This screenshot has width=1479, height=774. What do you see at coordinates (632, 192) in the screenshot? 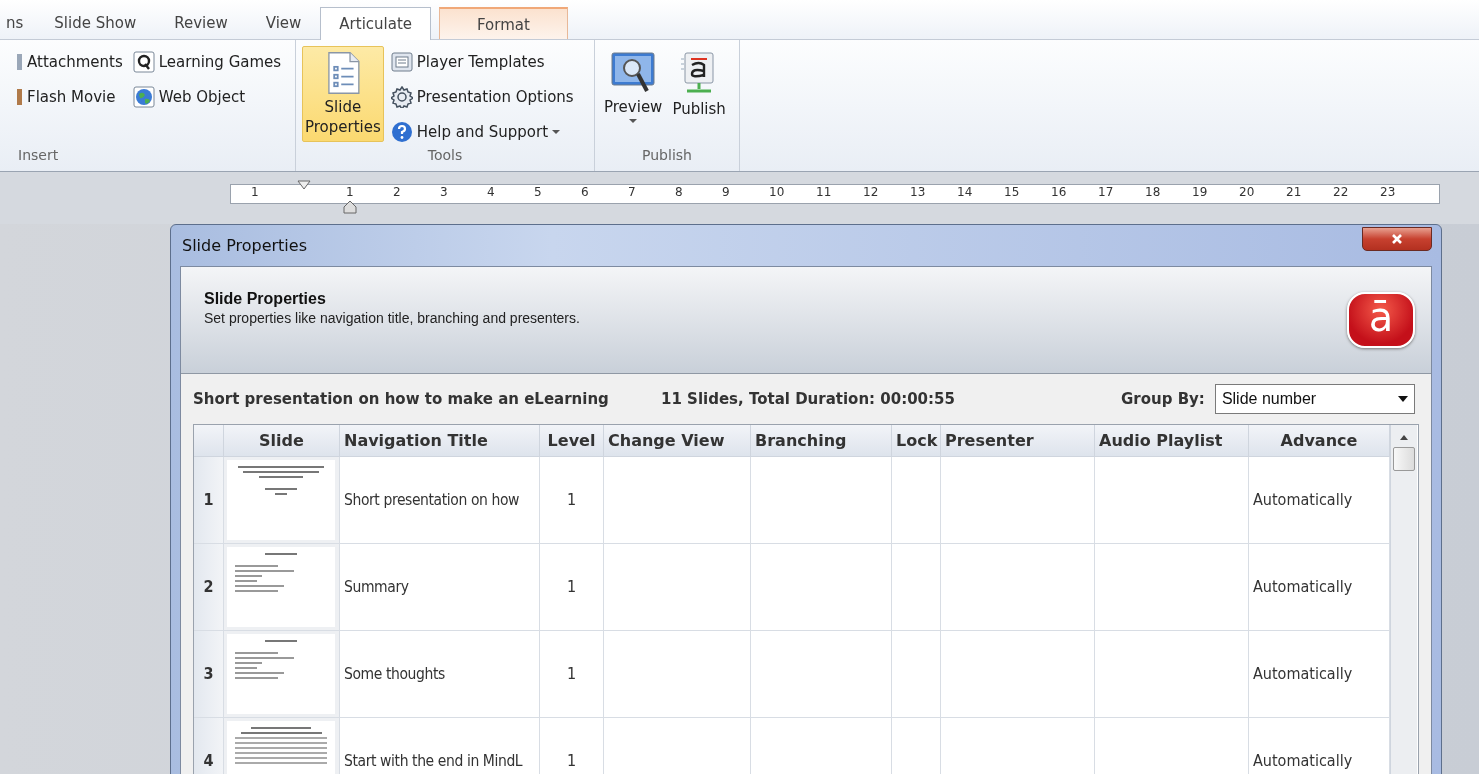
I see `ruler-number: 7` at bounding box center [632, 192].